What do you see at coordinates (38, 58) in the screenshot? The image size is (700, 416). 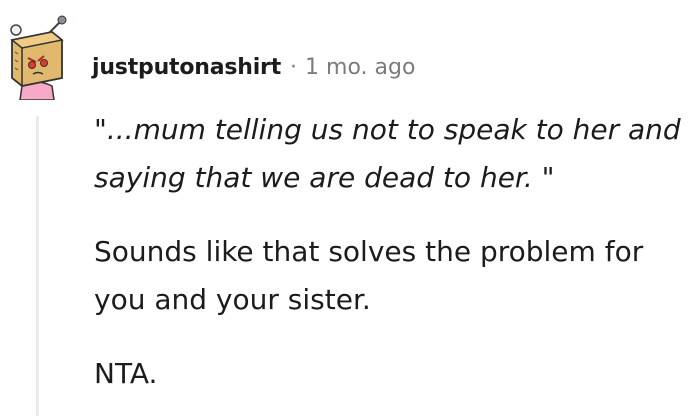 I see `snoovatar-icon` at bounding box center [38, 58].